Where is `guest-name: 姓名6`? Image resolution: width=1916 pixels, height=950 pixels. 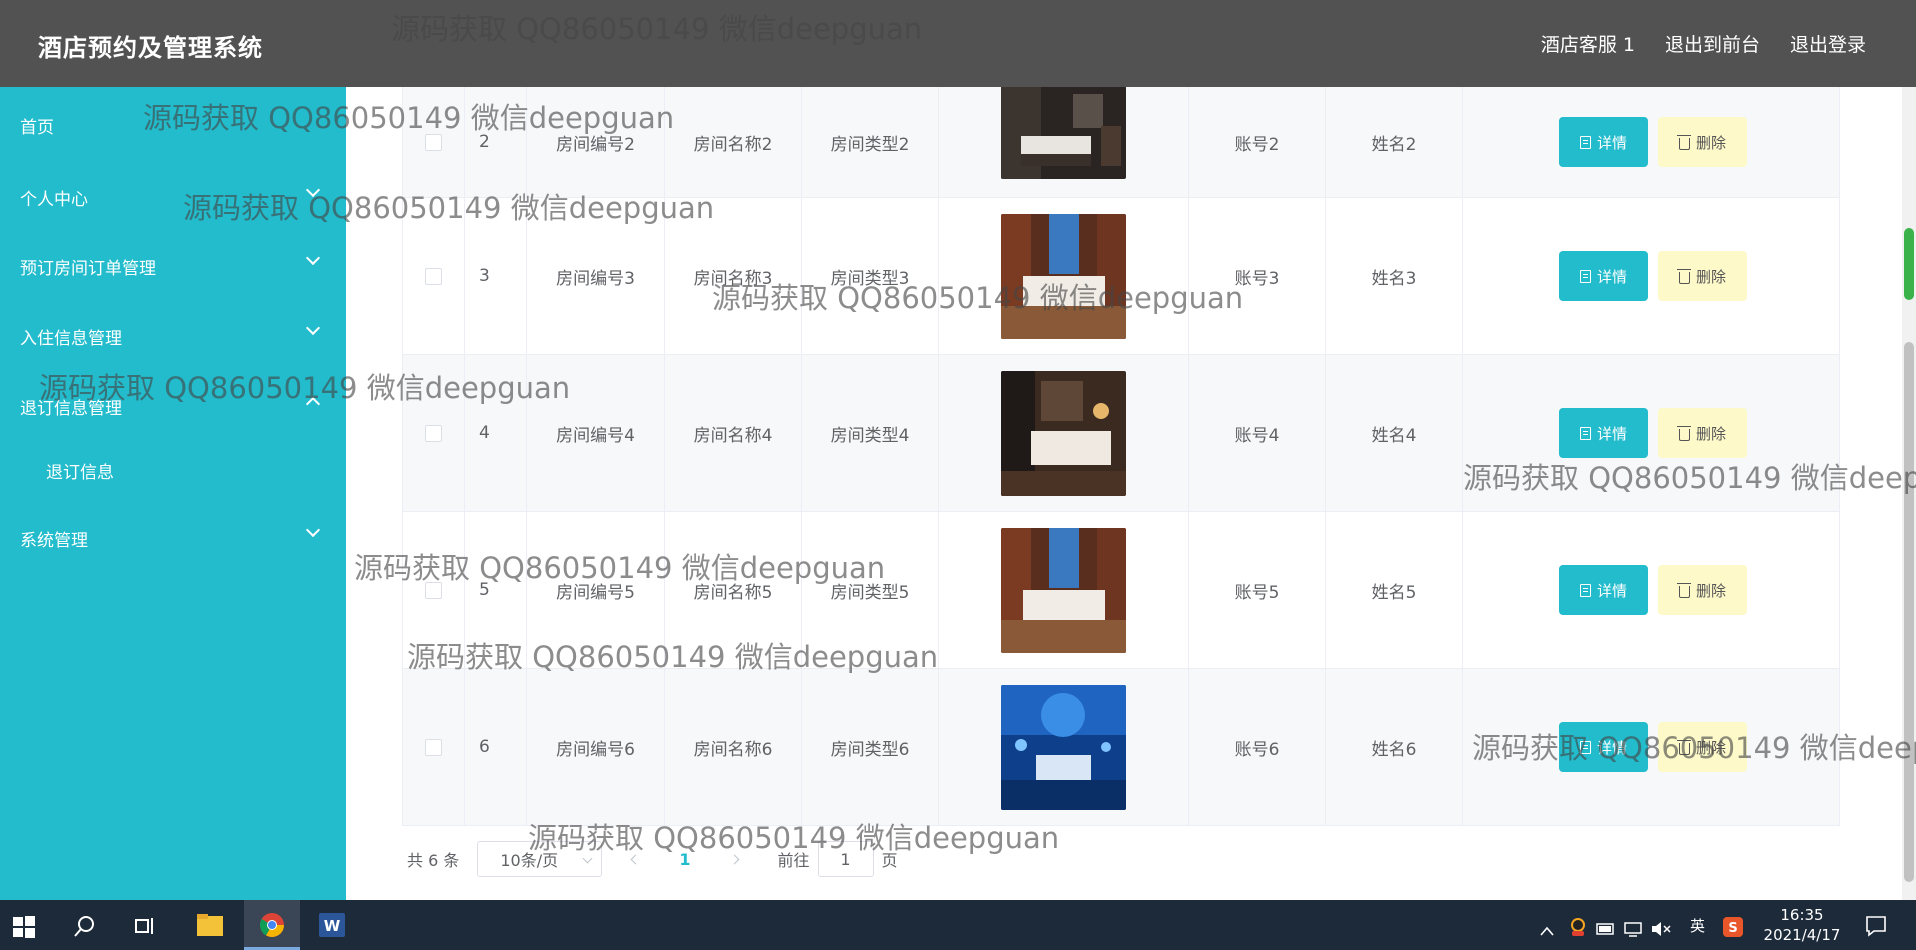
guest-name: 姓名6 is located at coordinates (1394, 747).